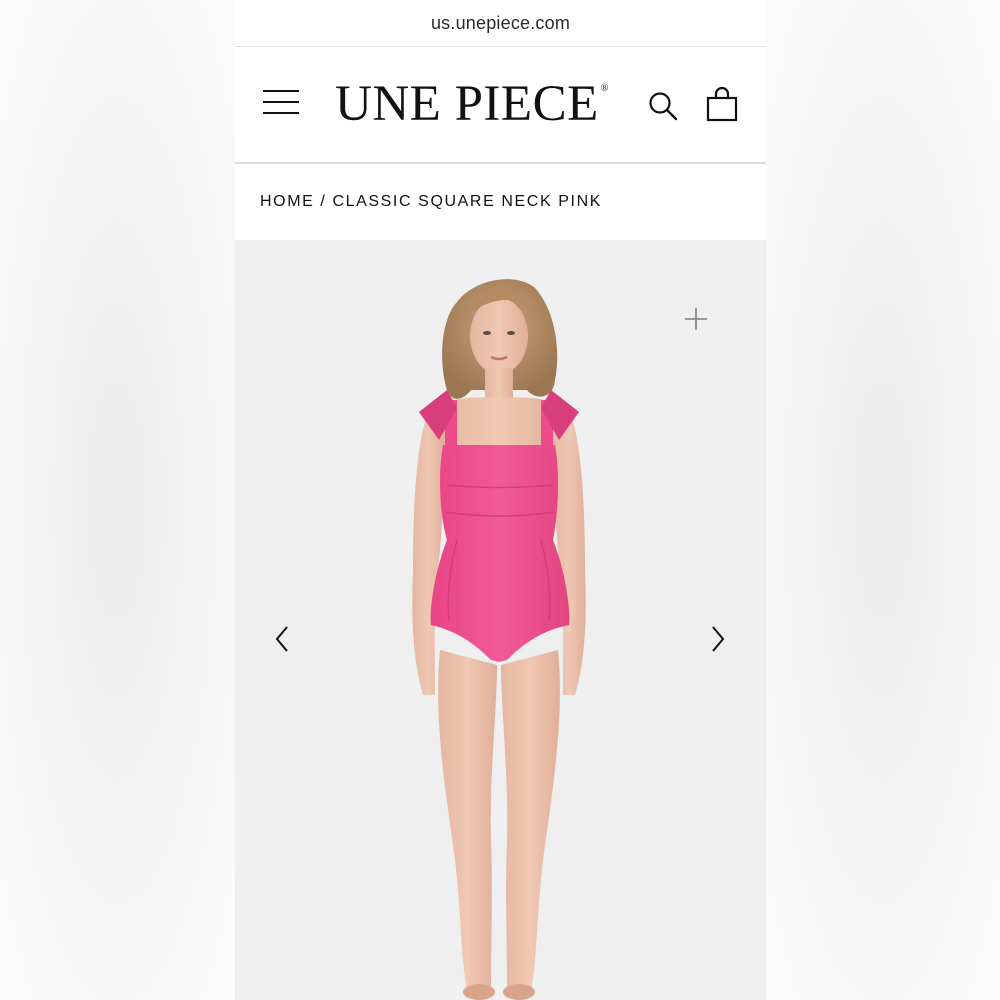  Describe the element at coordinates (696, 319) in the screenshot. I see `plus-icon` at that location.